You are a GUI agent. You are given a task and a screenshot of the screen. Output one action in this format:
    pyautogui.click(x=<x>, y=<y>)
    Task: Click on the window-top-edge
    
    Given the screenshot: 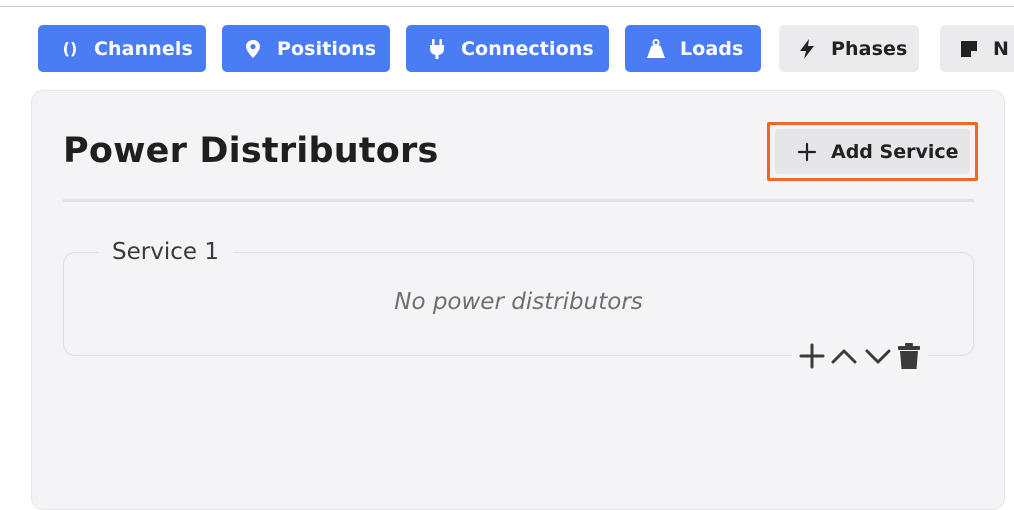 What is the action you would take?
    pyautogui.click(x=507, y=3)
    